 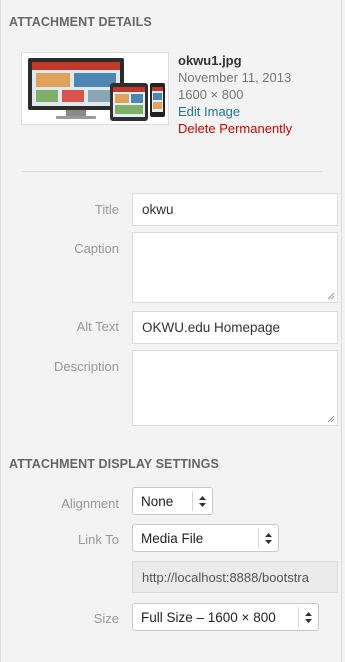 What do you see at coordinates (235, 327) in the screenshot?
I see `alt-text-field: OKWU.edu Homepage` at bounding box center [235, 327].